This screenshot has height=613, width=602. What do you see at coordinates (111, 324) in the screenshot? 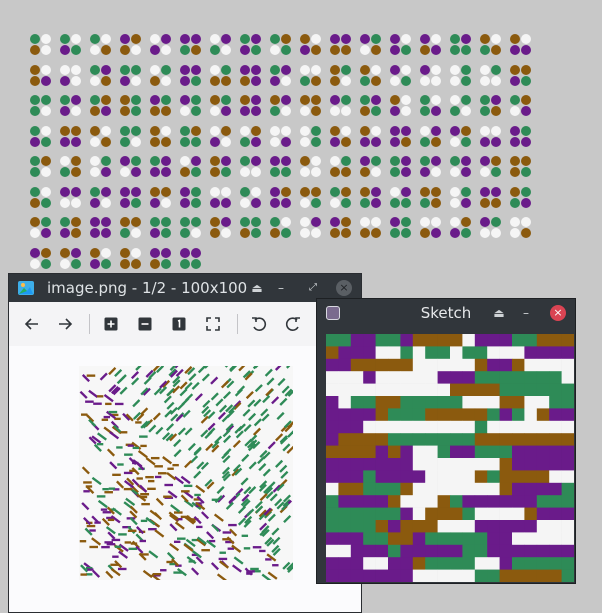
I see `zoom-in-button` at bounding box center [111, 324].